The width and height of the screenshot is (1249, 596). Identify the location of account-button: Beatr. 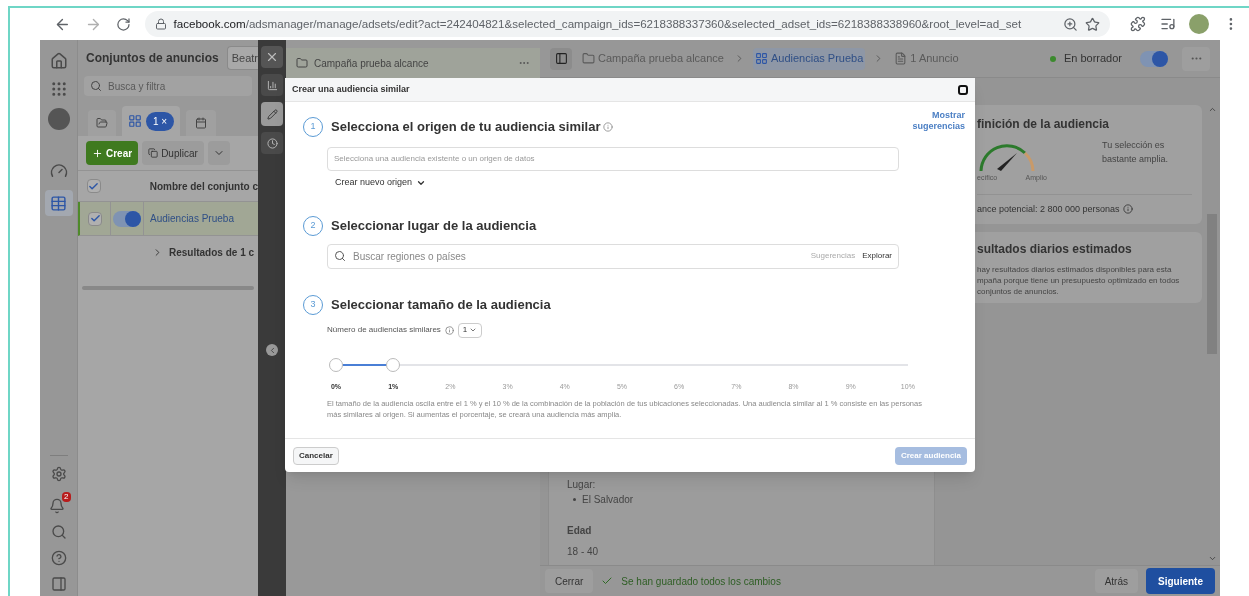
(242, 58).